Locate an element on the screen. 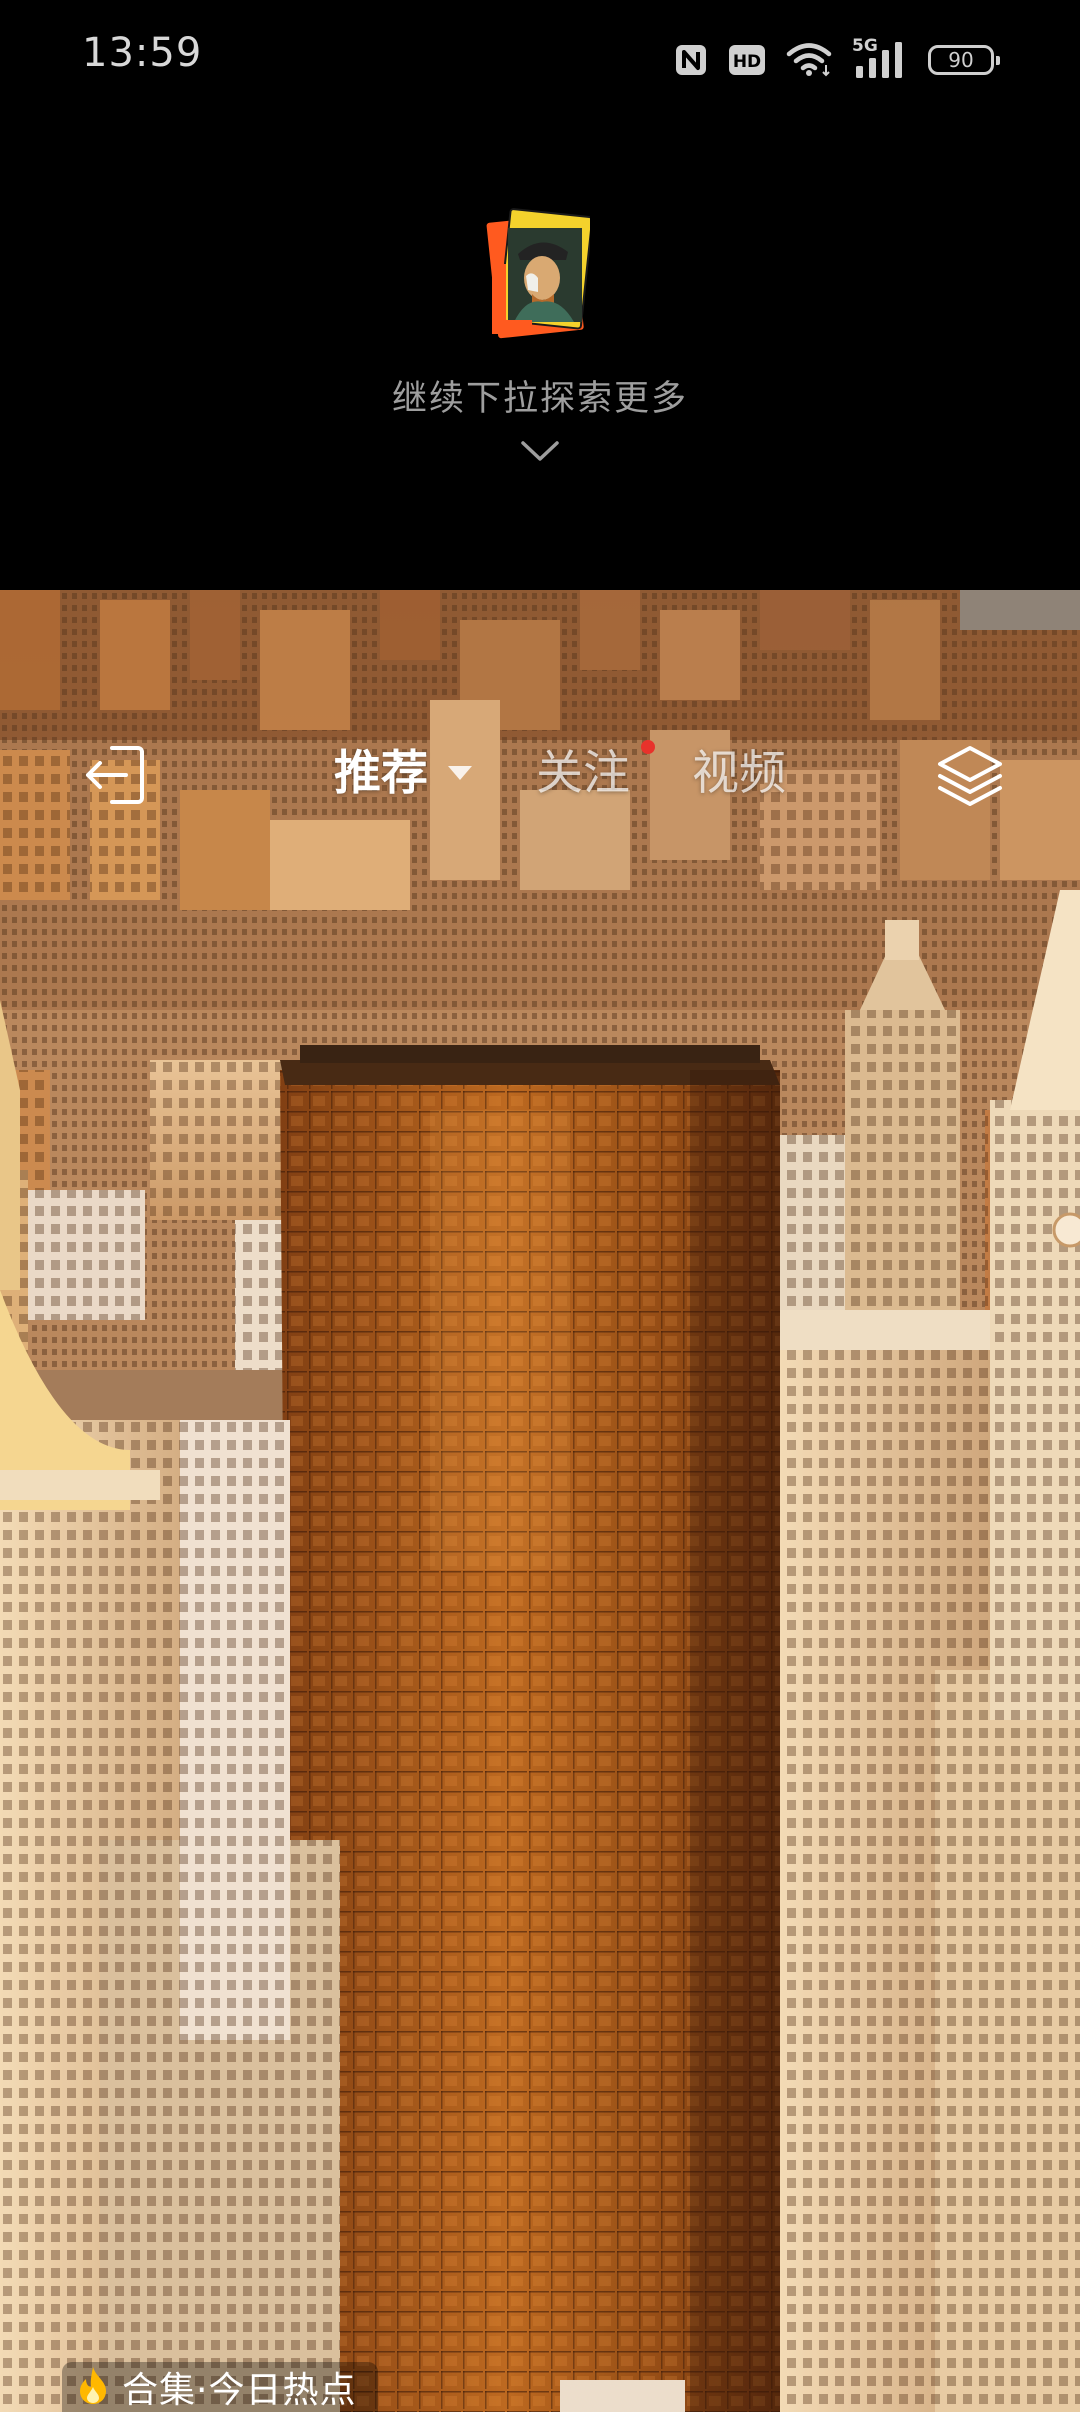 This screenshot has width=1080, height=2412. battery-level: 90 is located at coordinates (961, 60).